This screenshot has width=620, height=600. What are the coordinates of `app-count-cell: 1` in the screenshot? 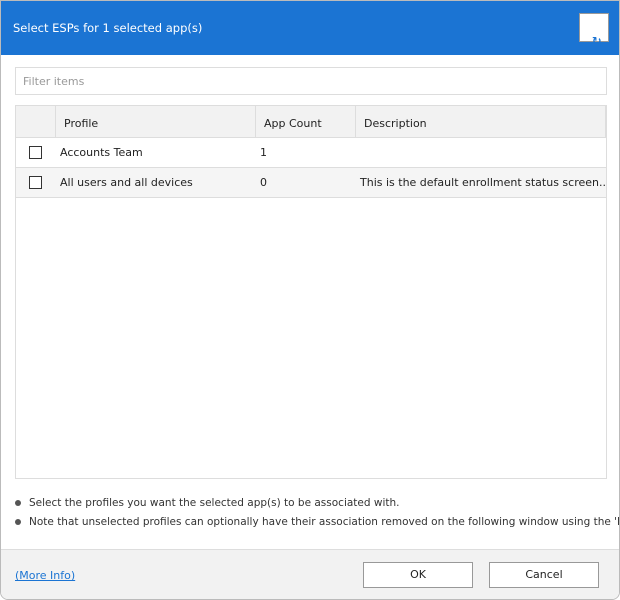 It's located at (263, 152).